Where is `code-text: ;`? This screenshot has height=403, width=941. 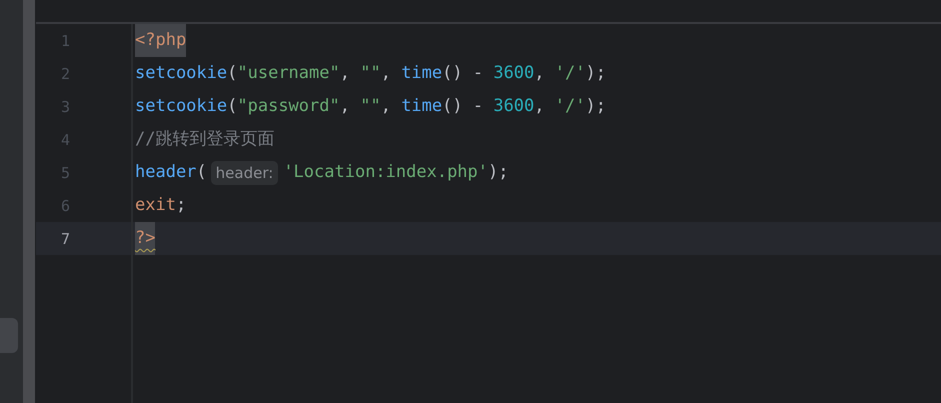
code-text: ; is located at coordinates (181, 205).